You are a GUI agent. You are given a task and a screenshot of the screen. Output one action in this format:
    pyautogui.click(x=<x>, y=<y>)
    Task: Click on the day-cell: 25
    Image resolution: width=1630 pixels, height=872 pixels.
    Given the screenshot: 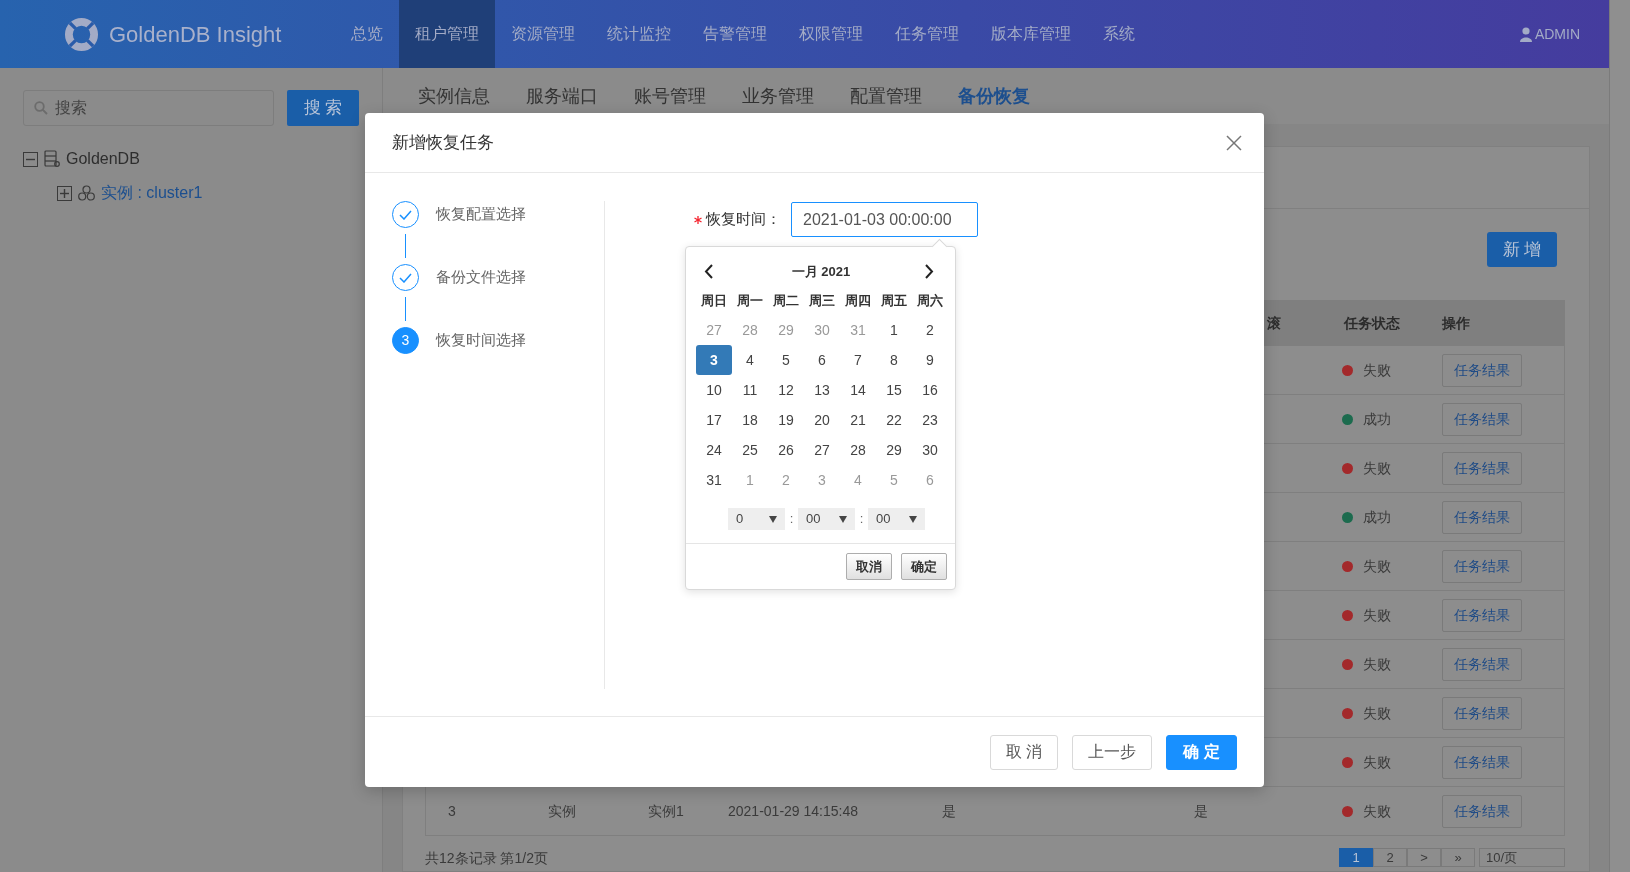 What is the action you would take?
    pyautogui.click(x=750, y=450)
    